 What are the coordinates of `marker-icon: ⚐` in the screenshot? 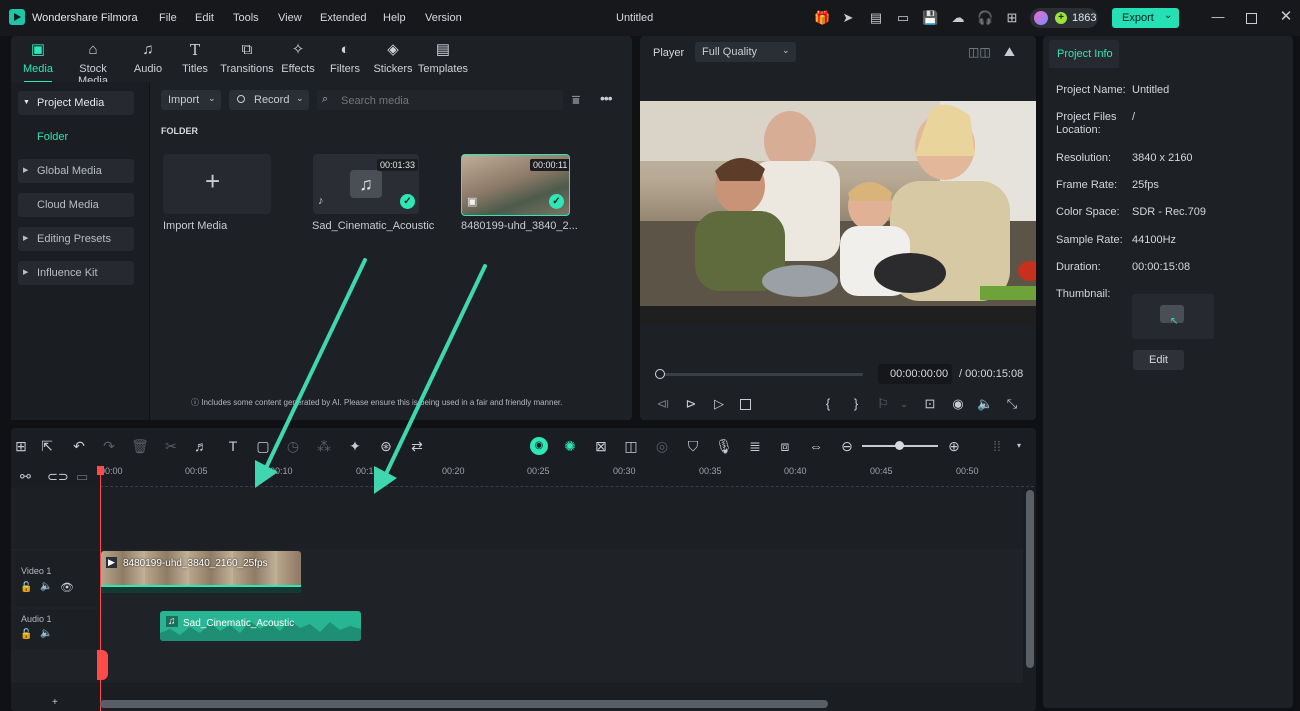 It's located at (883, 404).